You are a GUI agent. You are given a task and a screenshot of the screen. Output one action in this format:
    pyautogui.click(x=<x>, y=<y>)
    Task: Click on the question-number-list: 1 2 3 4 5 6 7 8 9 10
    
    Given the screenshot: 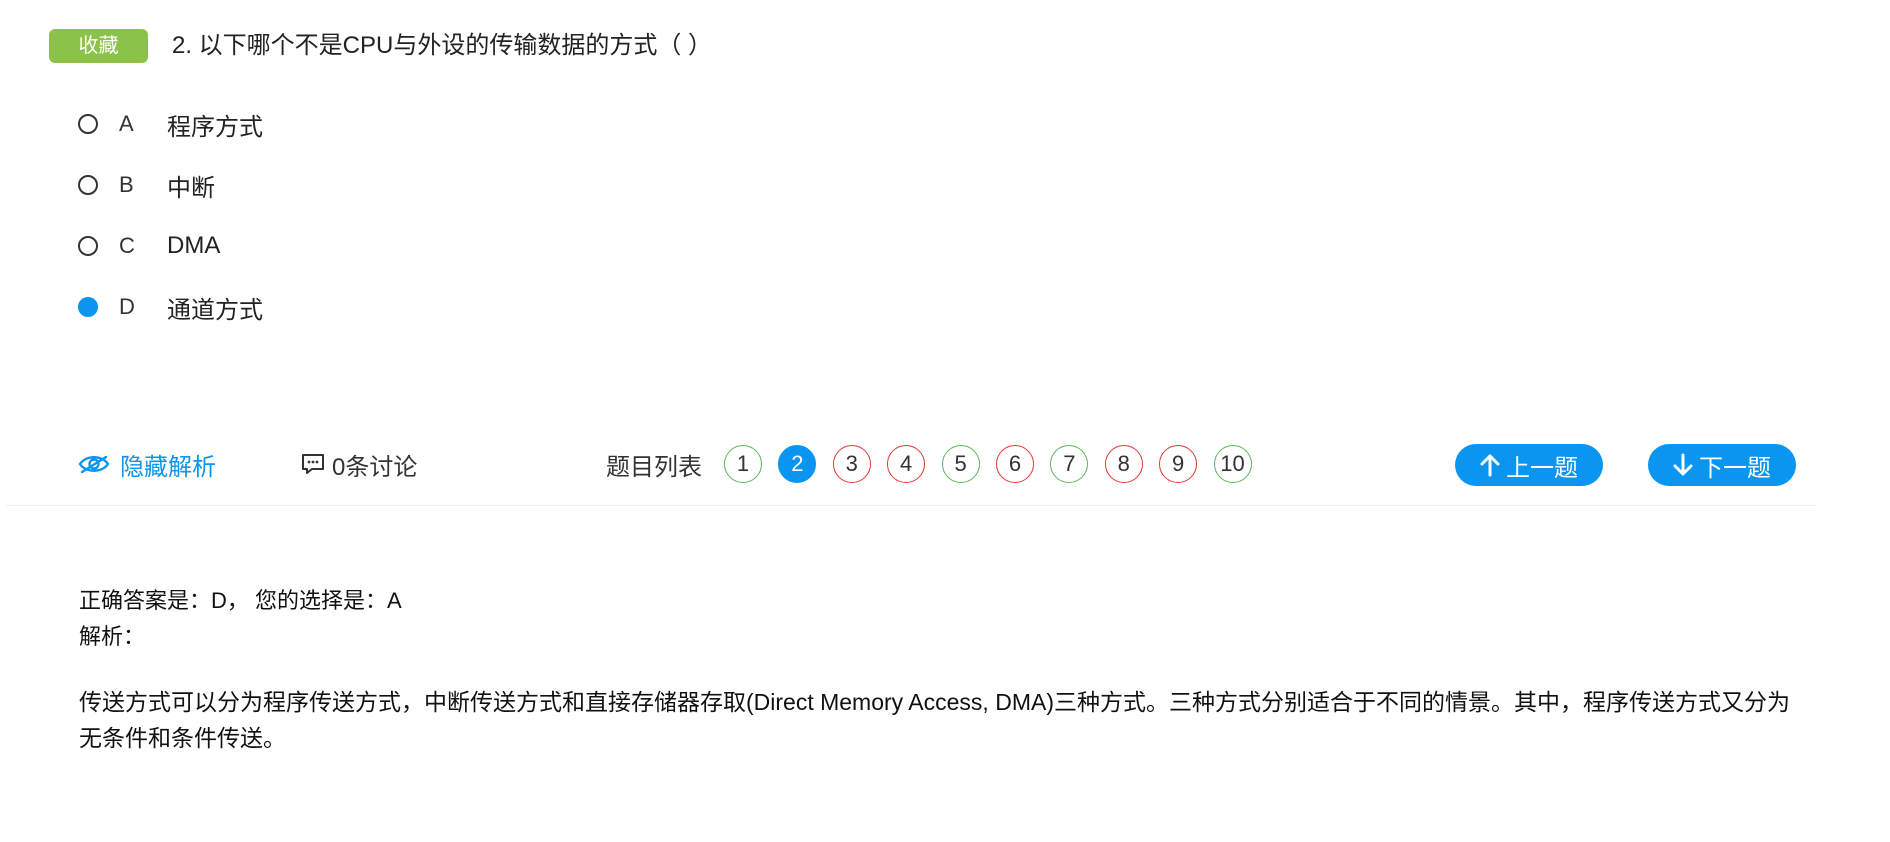 What is the action you would take?
    pyautogui.click(x=996, y=464)
    